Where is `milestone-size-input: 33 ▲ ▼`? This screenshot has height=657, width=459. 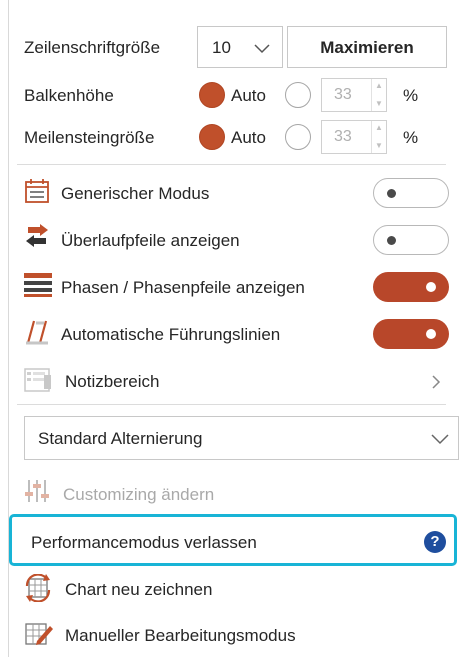
milestone-size-input: 33 ▲ ▼ is located at coordinates (354, 137).